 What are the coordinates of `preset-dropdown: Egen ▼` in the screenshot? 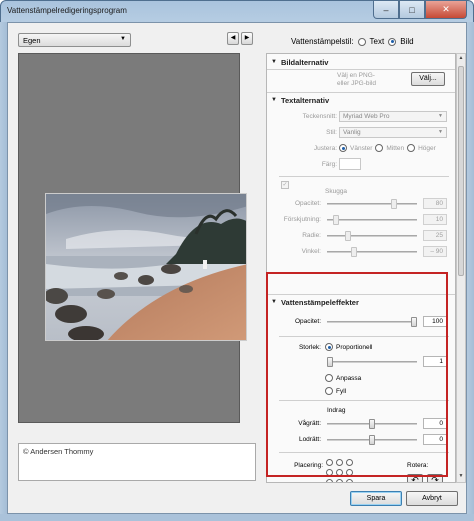 It's located at (74, 40).